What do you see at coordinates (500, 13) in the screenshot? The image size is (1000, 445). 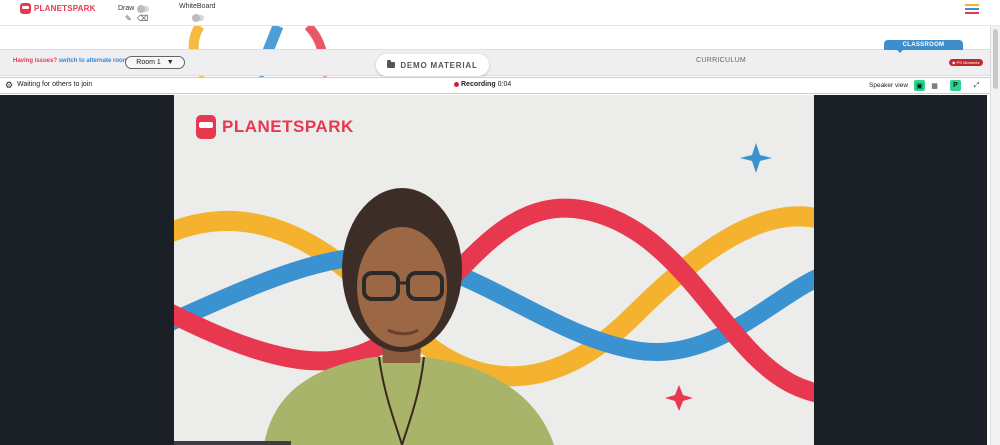 I see `top-header: PLANETSPARK Draw ✎ ⌫ WhiteBoard` at bounding box center [500, 13].